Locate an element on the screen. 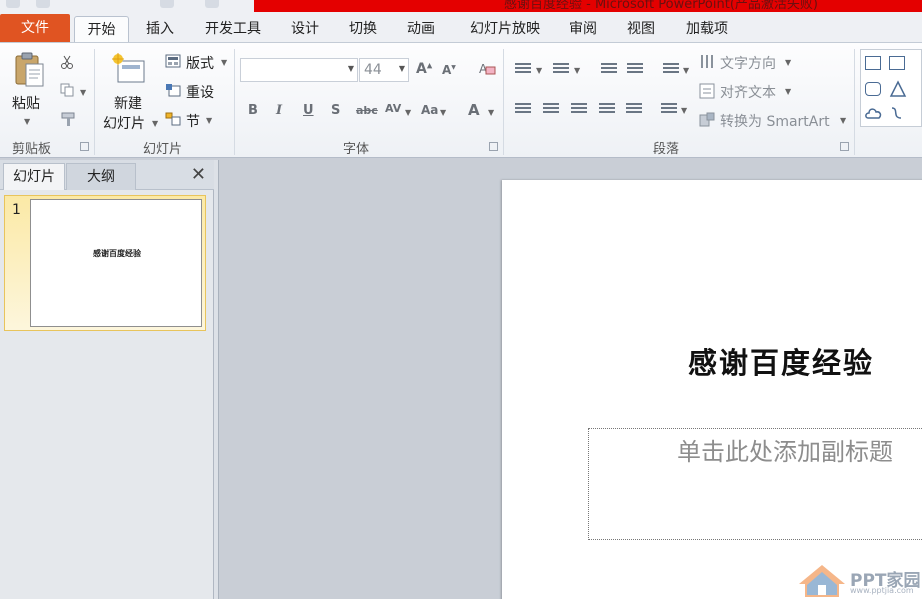 The width and height of the screenshot is (922, 599). shape-cloud-icon is located at coordinates (874, 113).